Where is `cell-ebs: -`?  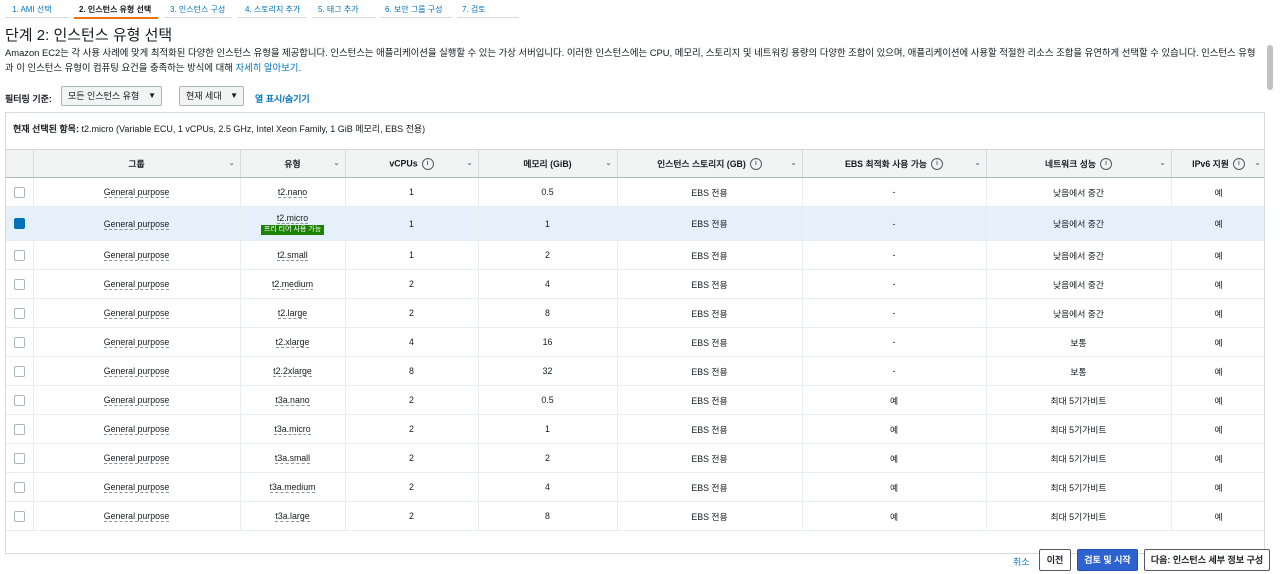
cell-ebs: - is located at coordinates (894, 284).